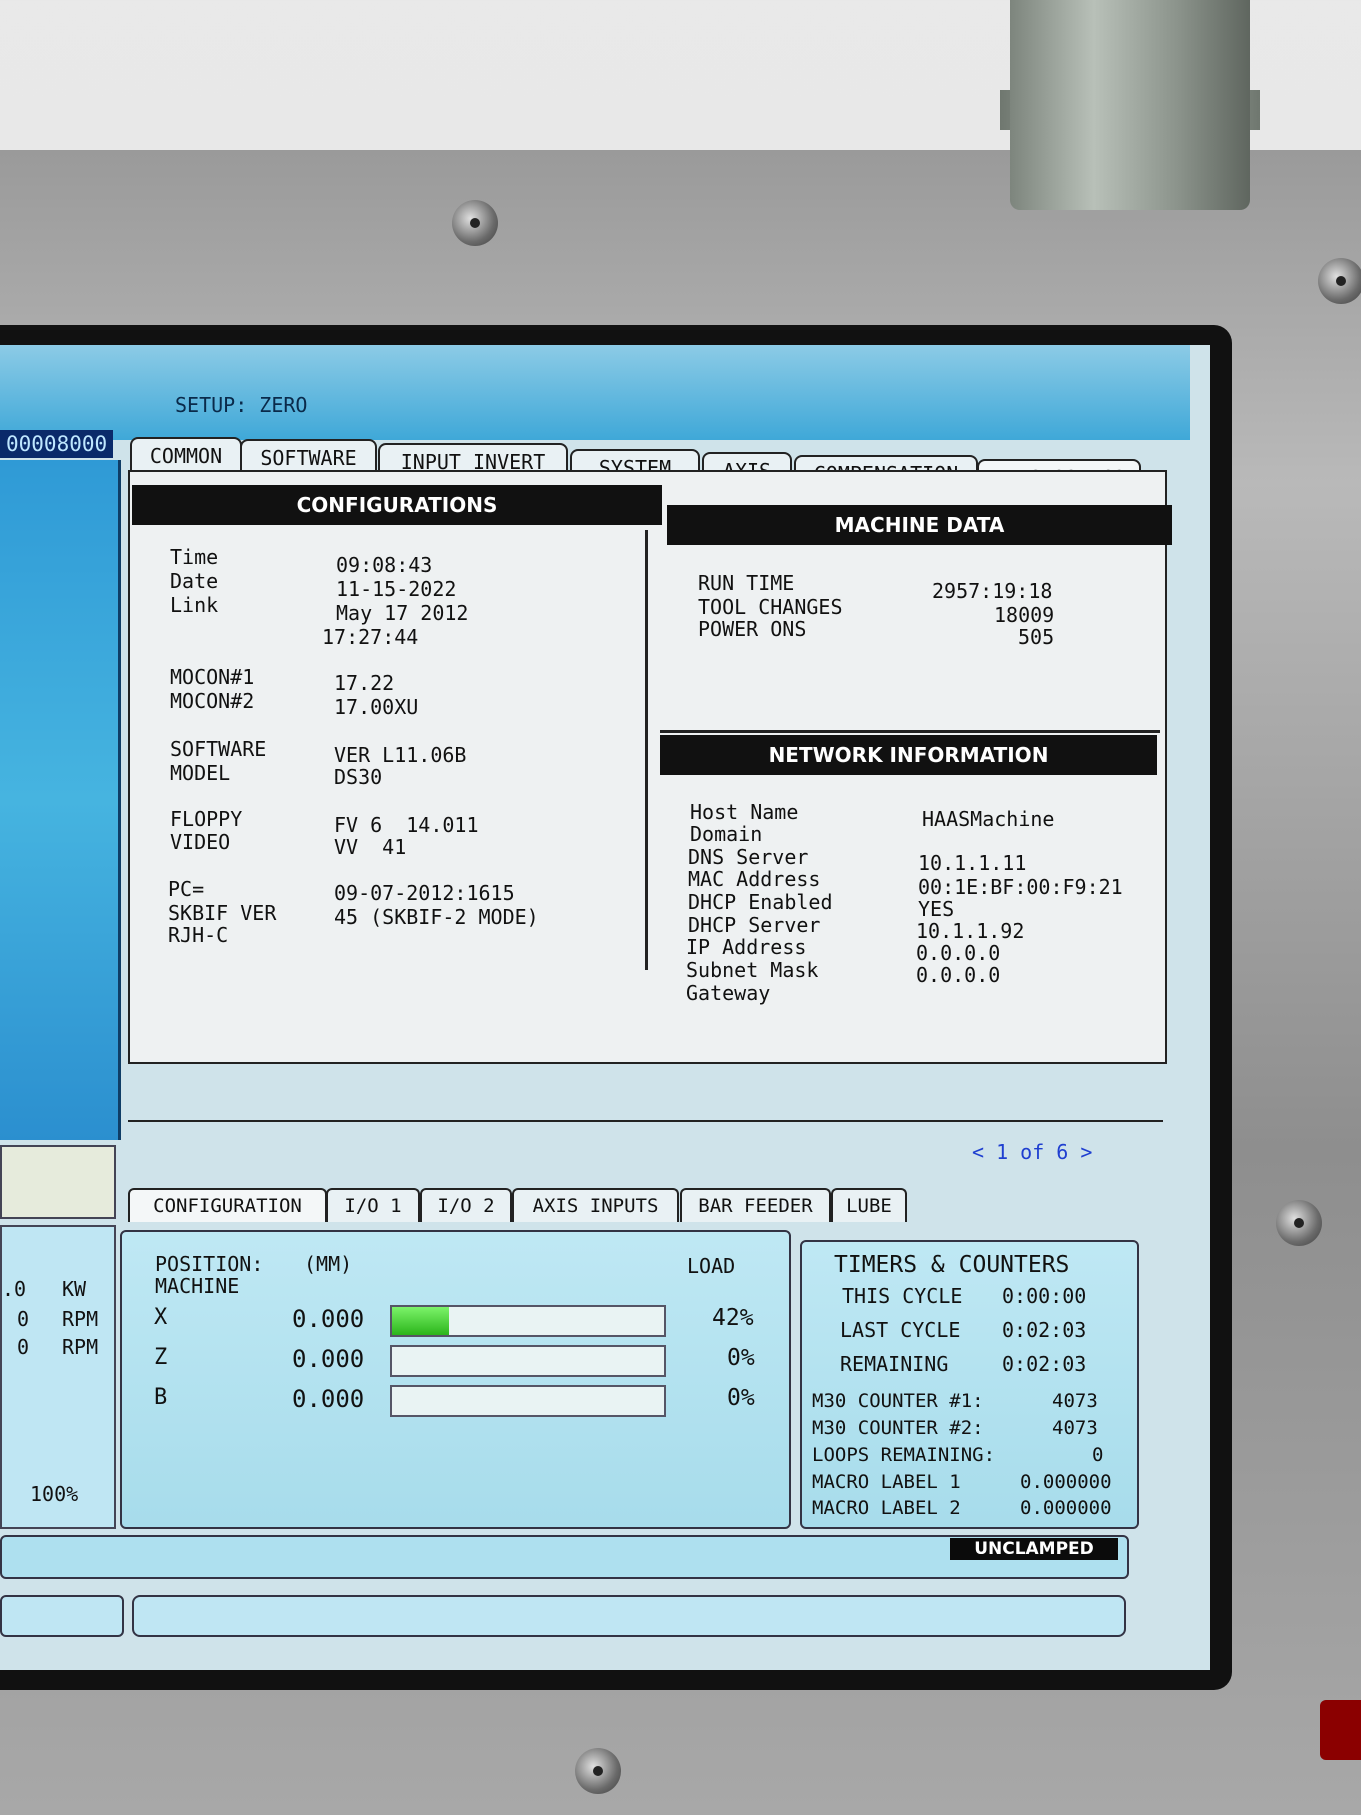  Describe the element at coordinates (1036, 637) in the screenshot. I see `machine-data-value: 505` at that location.